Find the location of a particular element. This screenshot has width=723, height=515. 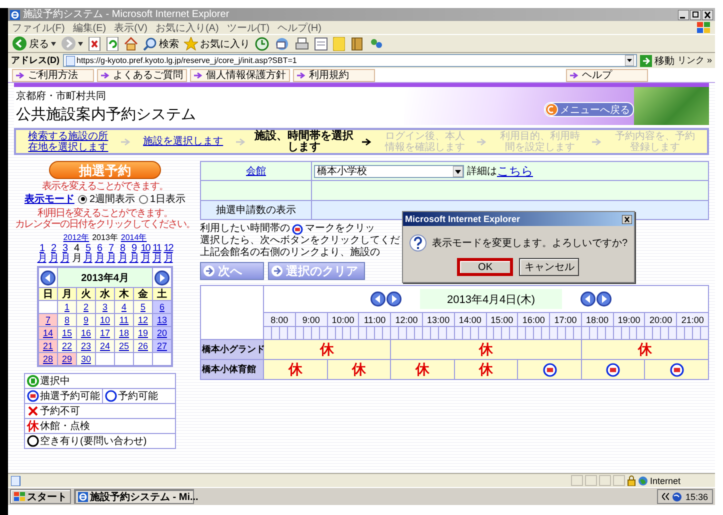

calendar-day: 13 is located at coordinates (162, 320).